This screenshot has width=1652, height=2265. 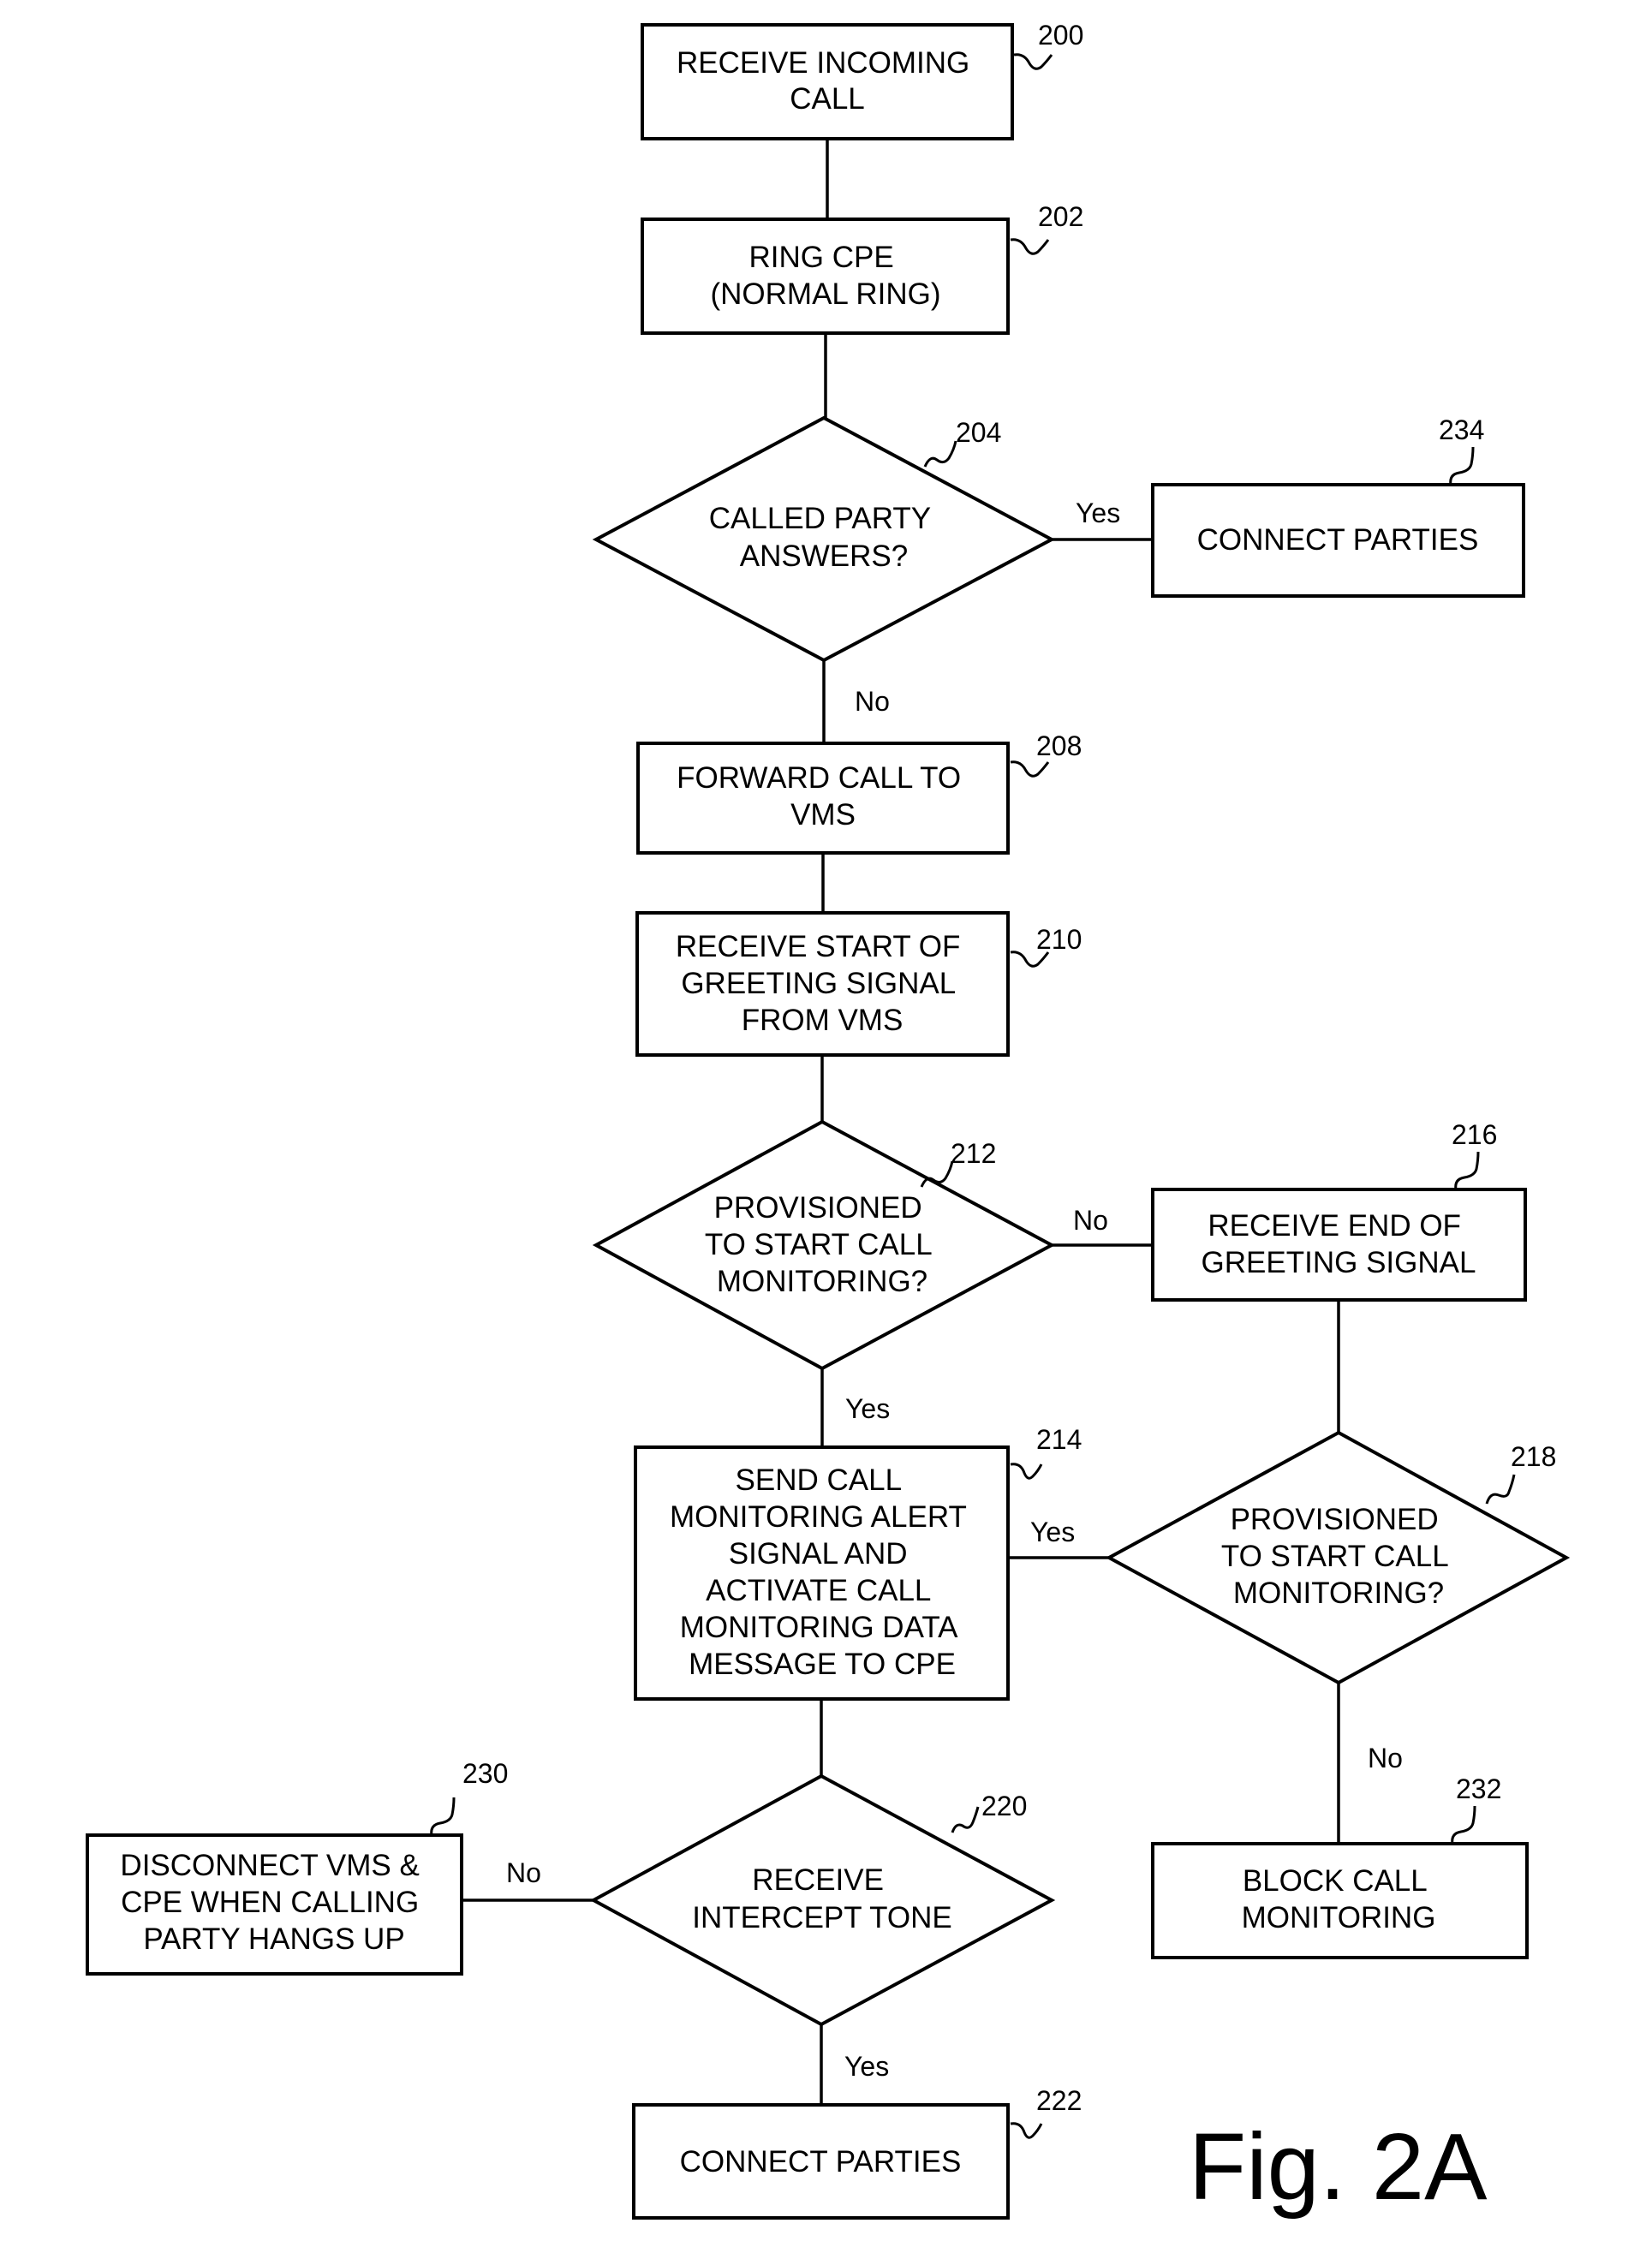 What do you see at coordinates (1461, 429) in the screenshot?
I see `svg-text: 234` at bounding box center [1461, 429].